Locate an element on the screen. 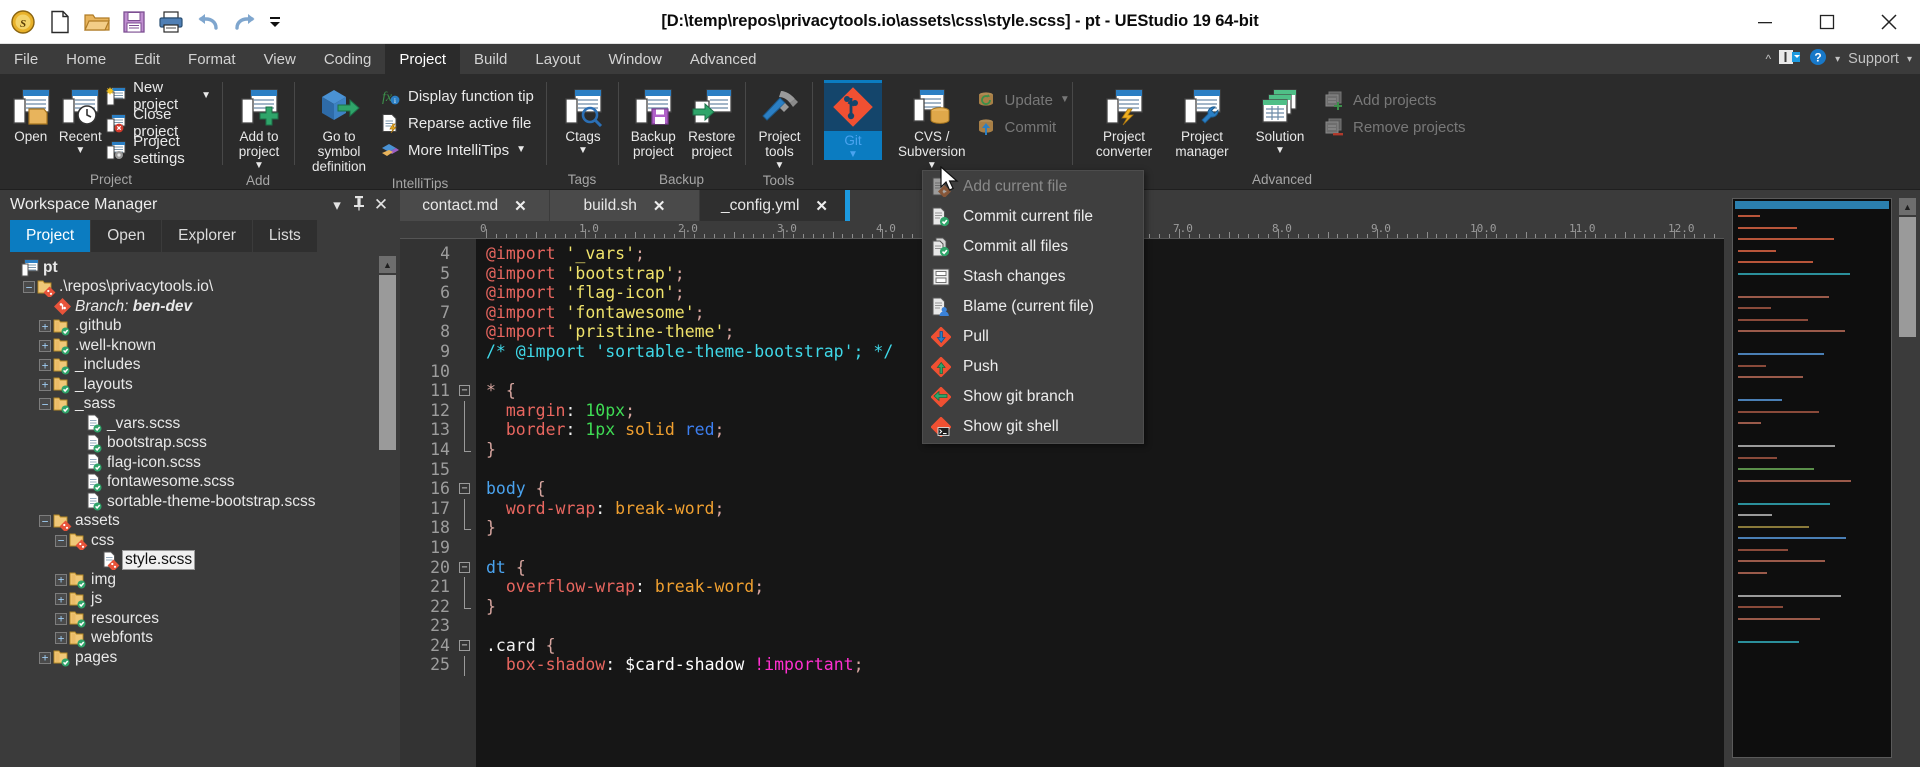 The height and width of the screenshot is (767, 1920). minimap-panel: ▲ is located at coordinates (1822, 478).